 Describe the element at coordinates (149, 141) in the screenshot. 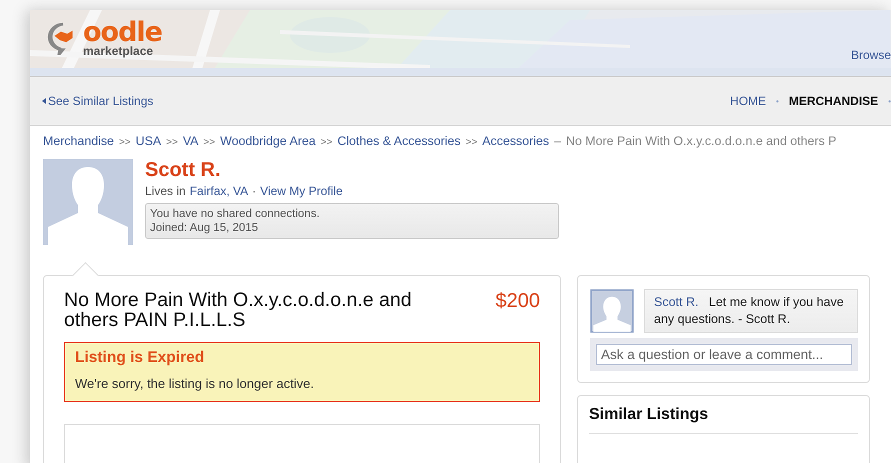

I see `breadcrumb-link: USA` at that location.